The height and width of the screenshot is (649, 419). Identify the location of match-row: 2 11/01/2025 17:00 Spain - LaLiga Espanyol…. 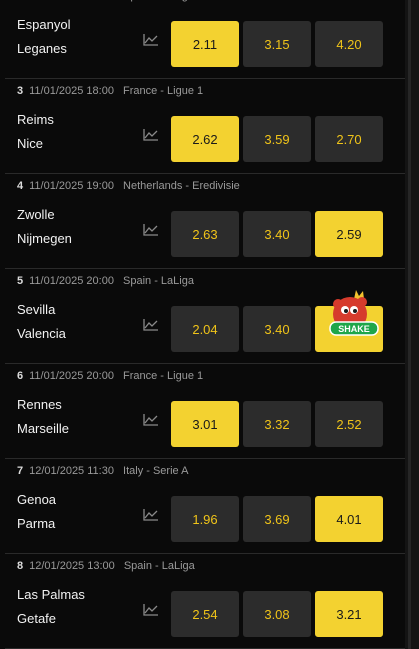
(205, 39).